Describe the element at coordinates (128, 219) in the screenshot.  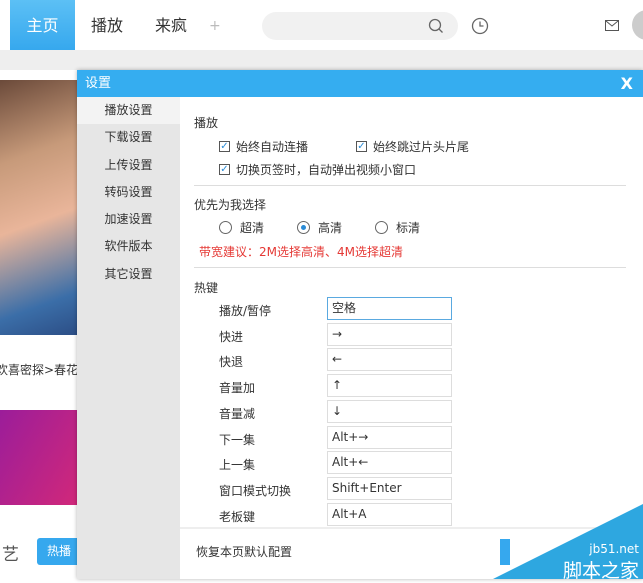
I see `sidebar-item-accelerate: 加速设置` at that location.